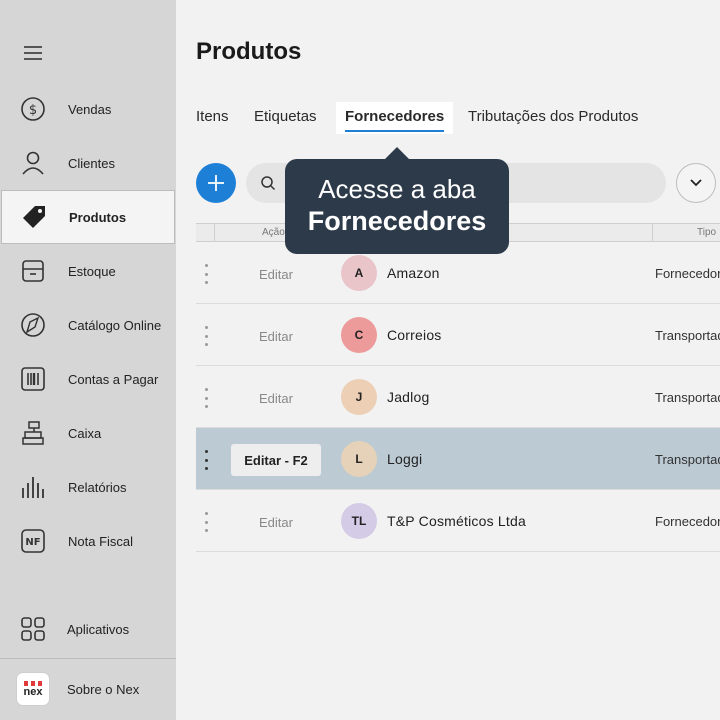 Image resolution: width=720 pixels, height=720 pixels. I want to click on avatar: A, so click(359, 273).